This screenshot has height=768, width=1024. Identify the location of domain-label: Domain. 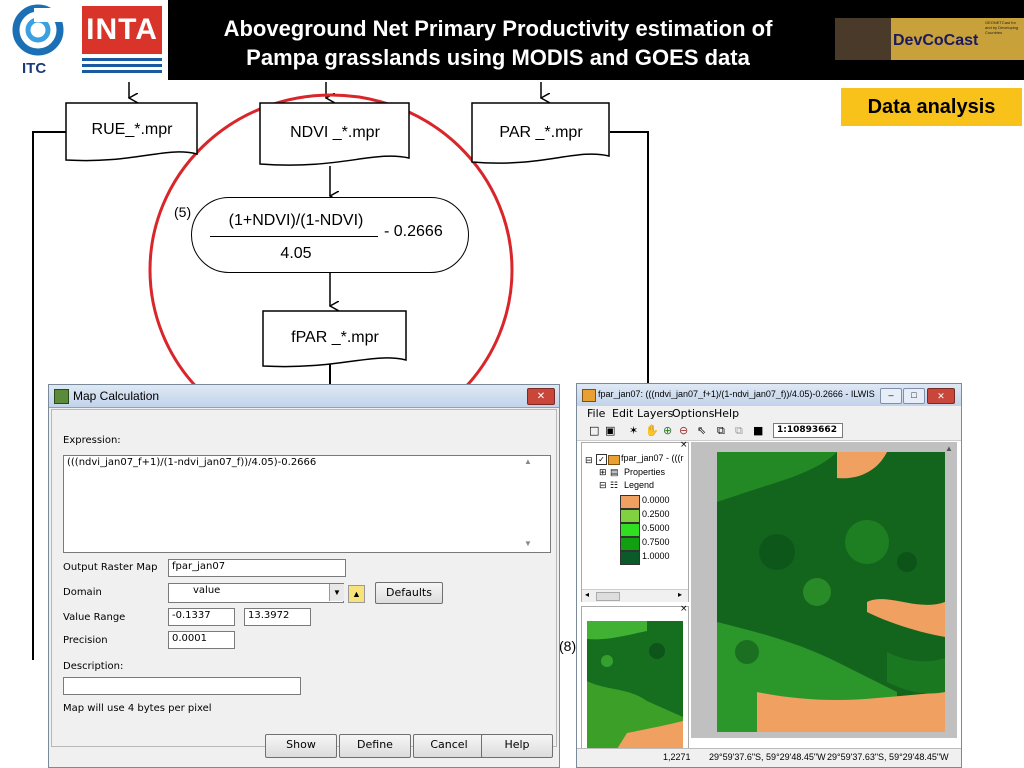
(82, 592).